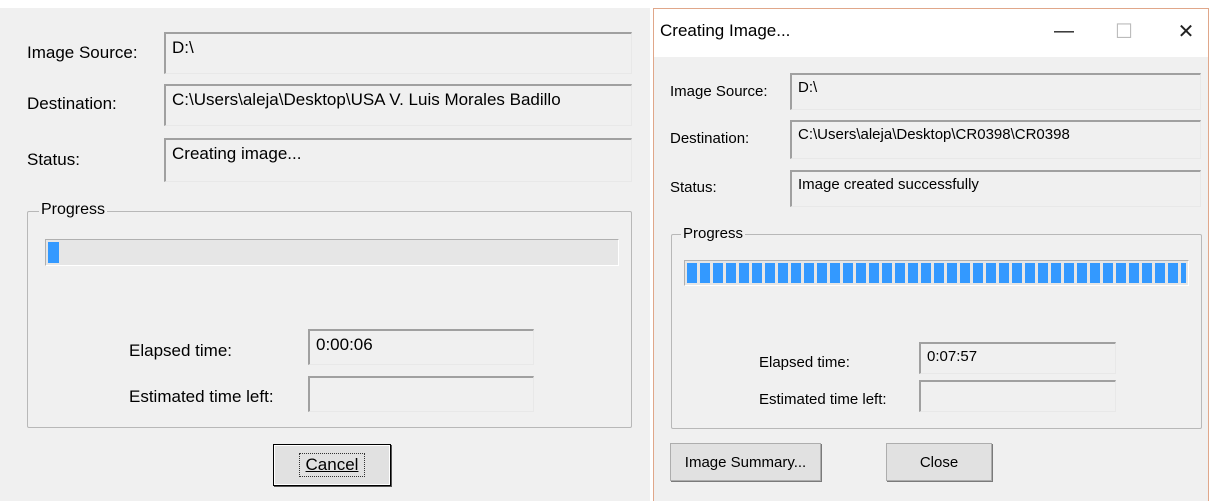  Describe the element at coordinates (939, 462) in the screenshot. I see `close-button: Close` at that location.